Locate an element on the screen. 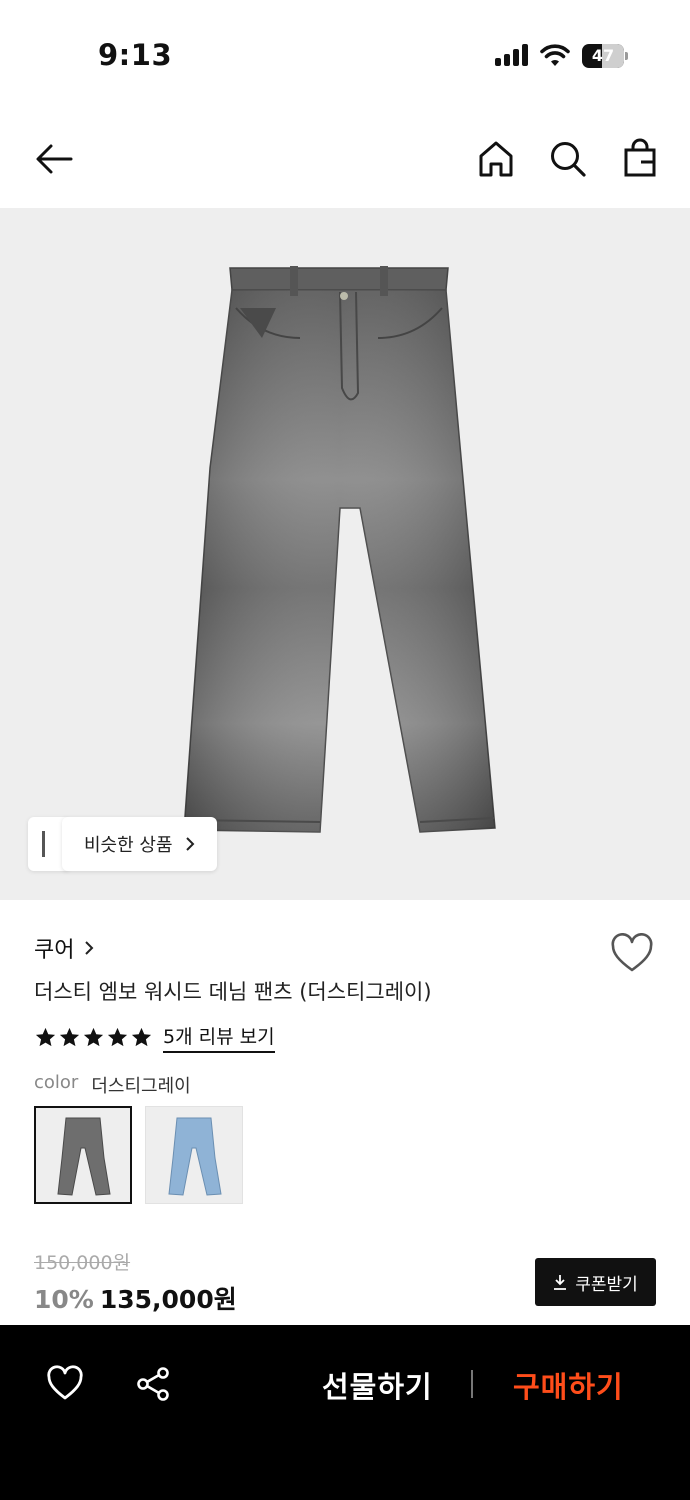 This screenshot has height=1500, width=690. home-icon is located at coordinates (496, 159).